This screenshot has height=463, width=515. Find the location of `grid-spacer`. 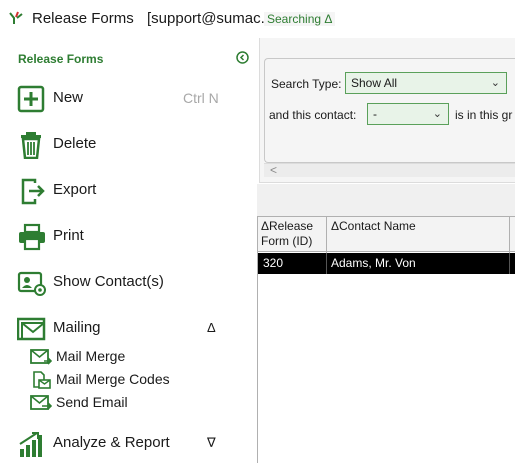

grid-spacer is located at coordinates (386, 200).